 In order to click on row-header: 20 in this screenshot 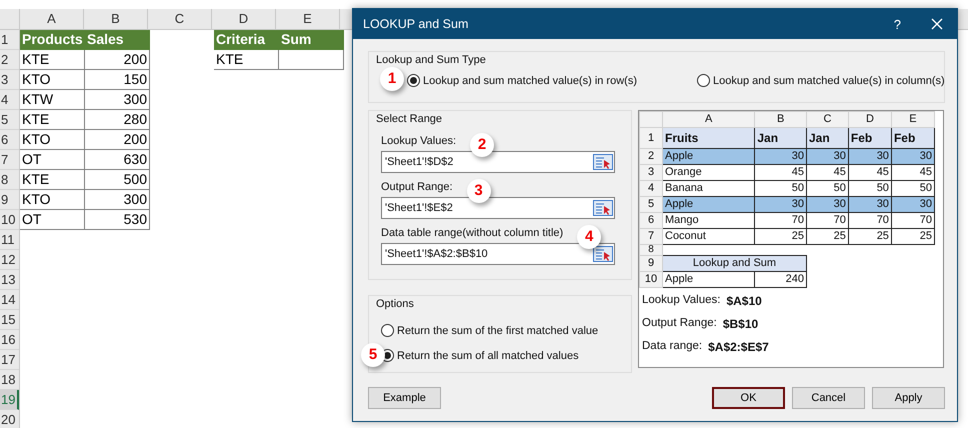, I will do `click(9, 419)`.